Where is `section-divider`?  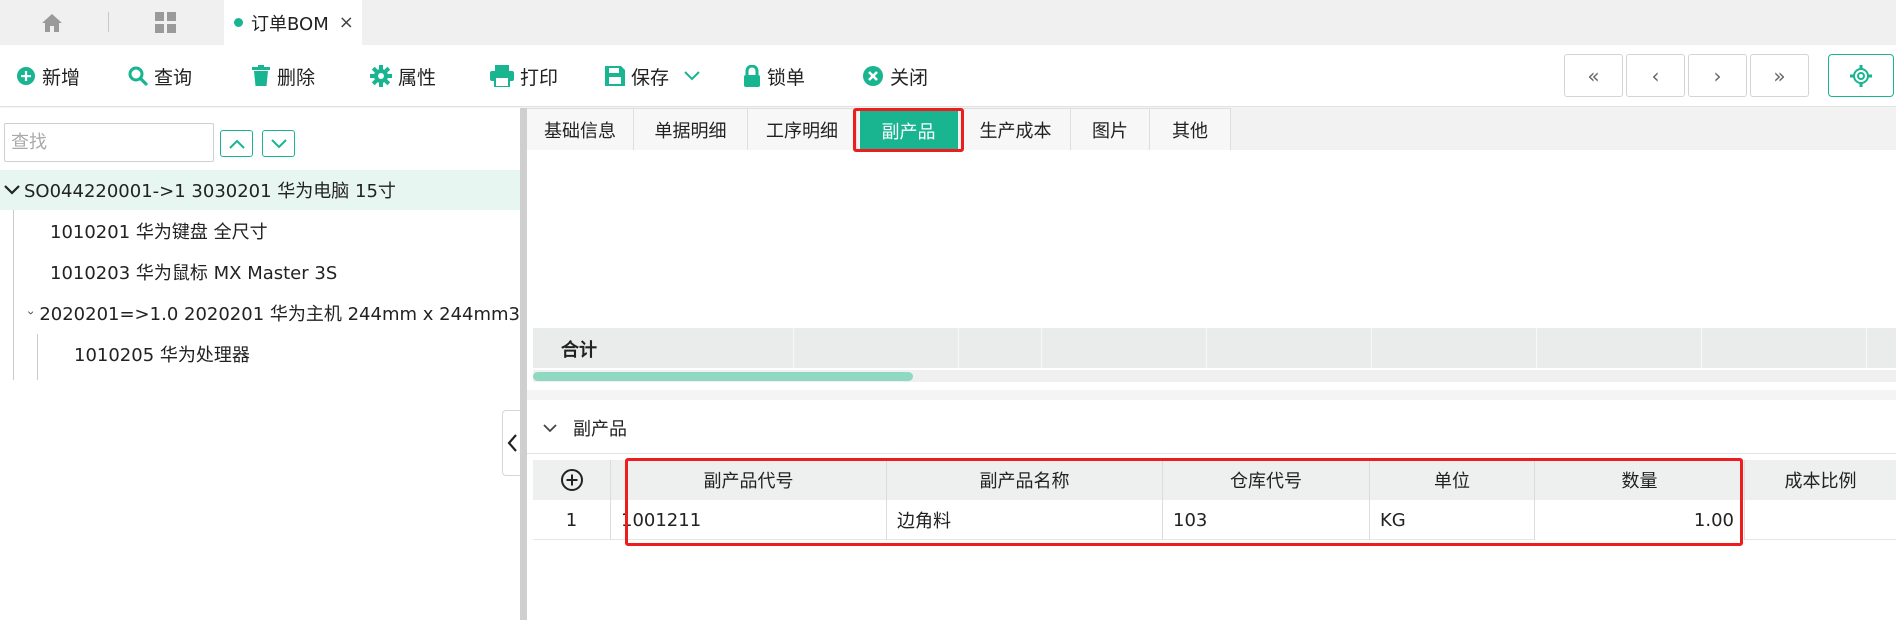
section-divider is located at coordinates (1211, 395).